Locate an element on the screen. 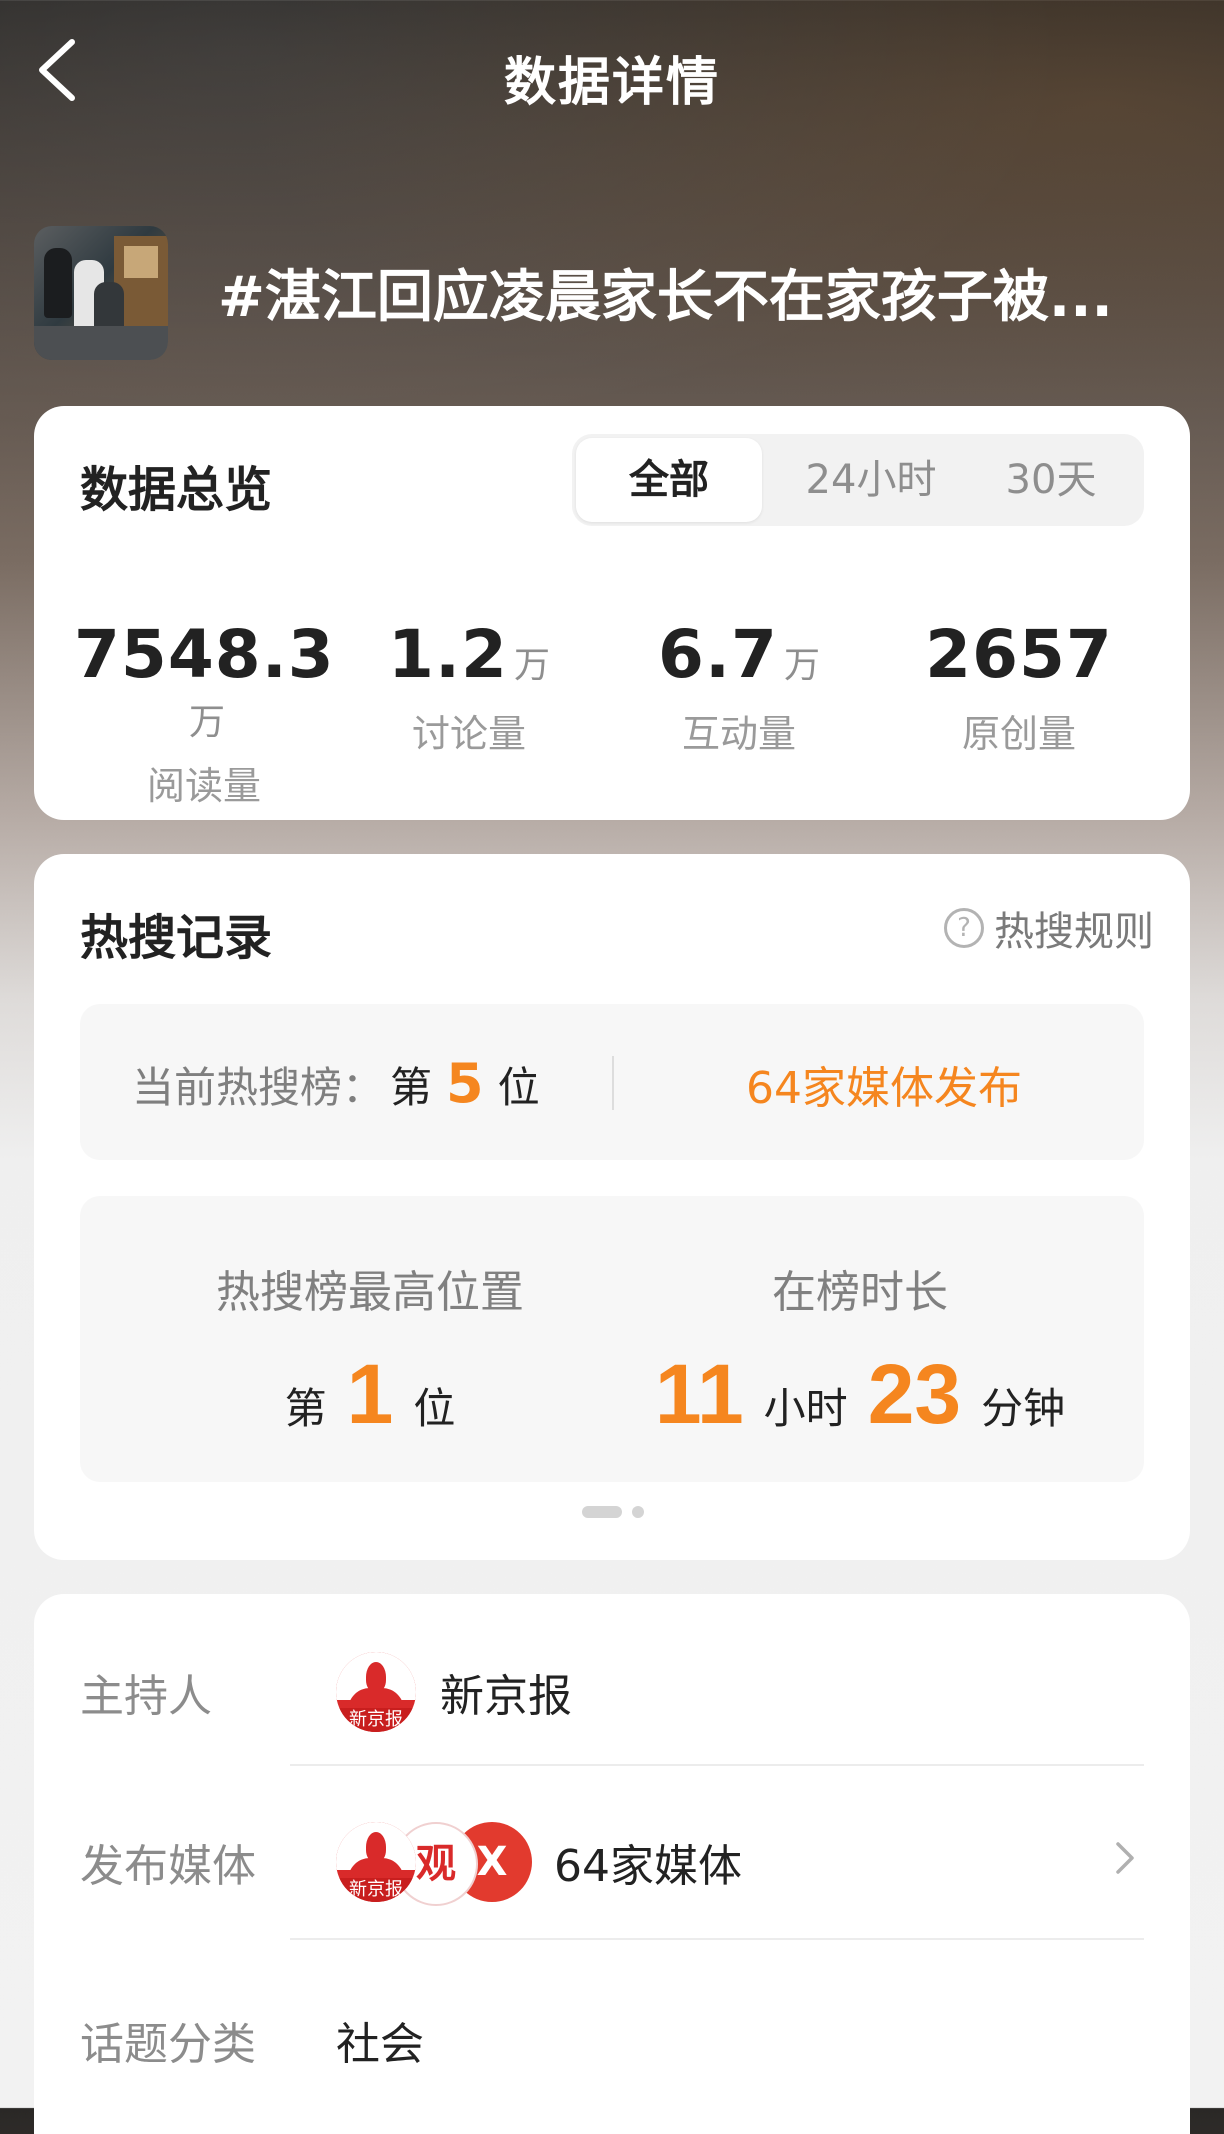 The width and height of the screenshot is (1224, 2134). stat-discussions: 1.2 万 讨论量 is located at coordinates (469, 686).